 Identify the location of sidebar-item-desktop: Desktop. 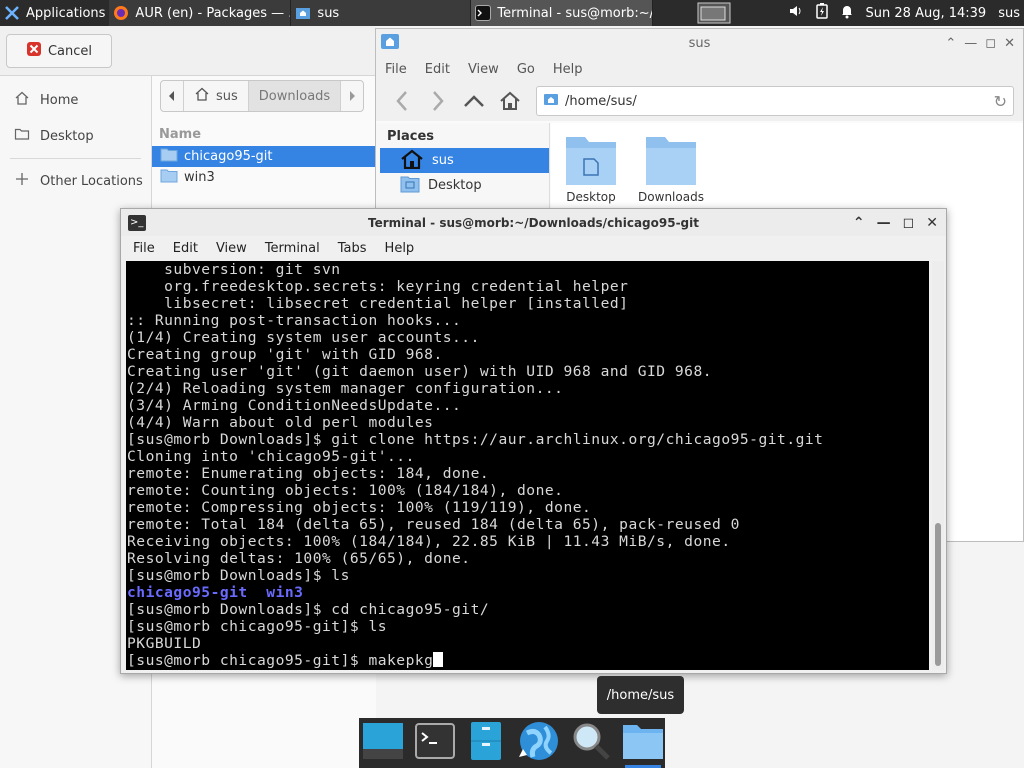
(75, 136).